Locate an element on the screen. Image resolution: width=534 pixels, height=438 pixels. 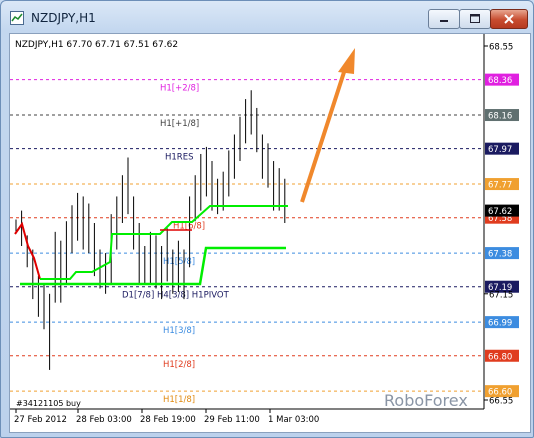
time-axis-label: 28 Feb 19:00 is located at coordinates (168, 420).